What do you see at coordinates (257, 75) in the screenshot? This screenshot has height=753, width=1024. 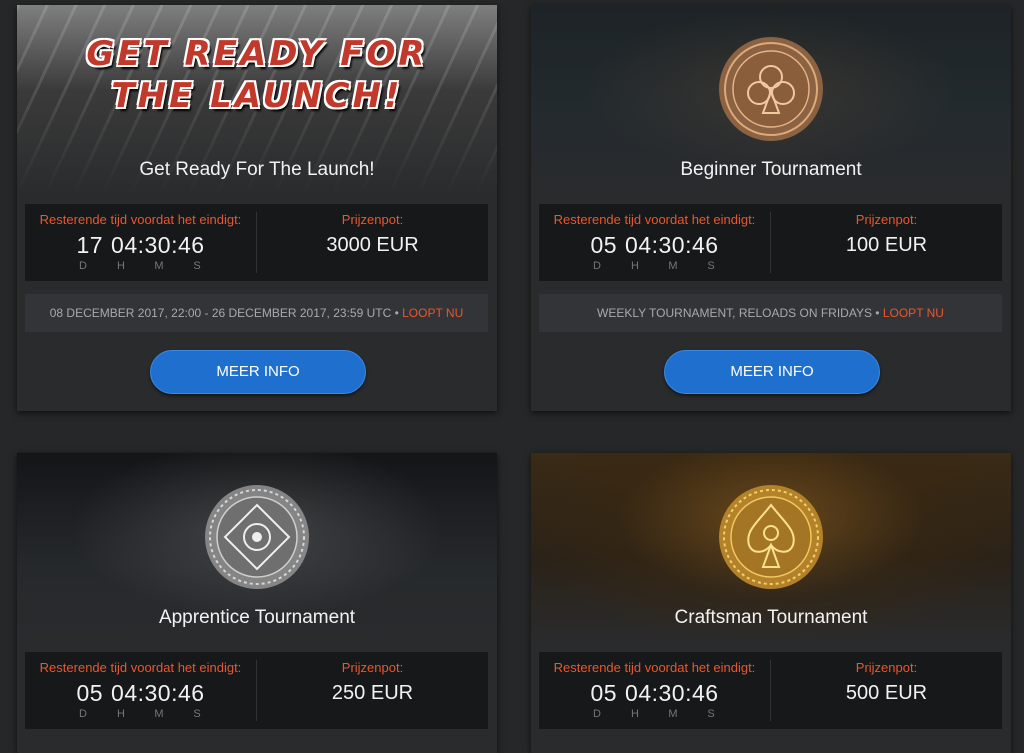 I see `launch-headline: GET READY FOR THE LAUNCH!` at bounding box center [257, 75].